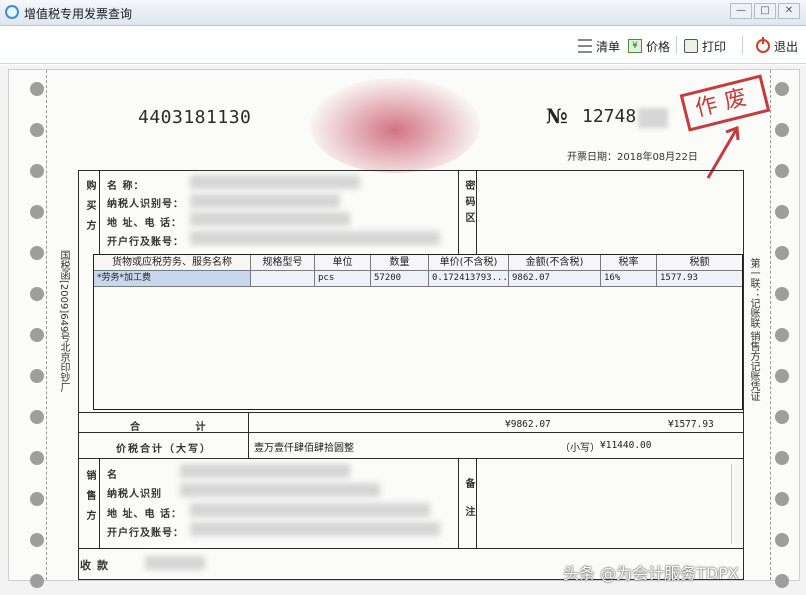 The width and height of the screenshot is (806, 595). I want to click on list-button: 清单, so click(599, 46).